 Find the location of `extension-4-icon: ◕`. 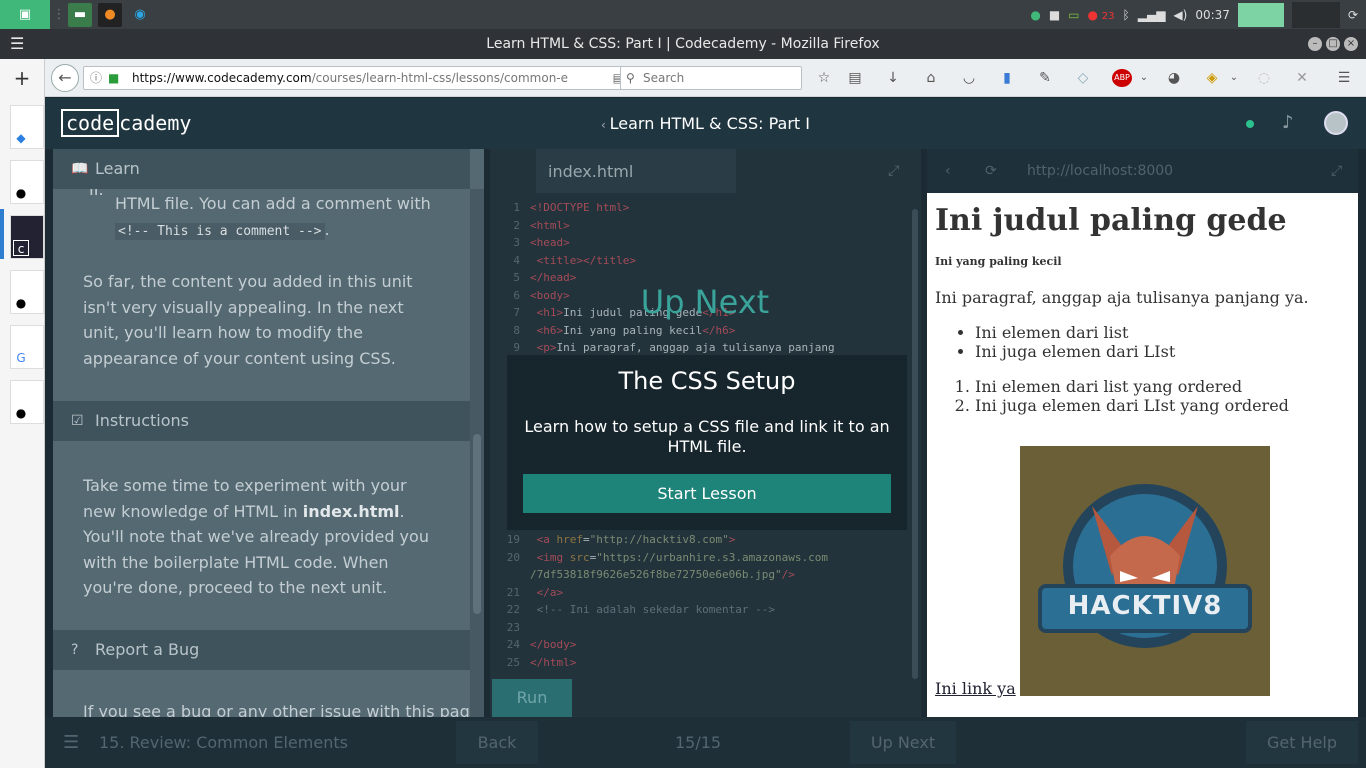

extension-4-icon: ◕ is located at coordinates (1174, 78).